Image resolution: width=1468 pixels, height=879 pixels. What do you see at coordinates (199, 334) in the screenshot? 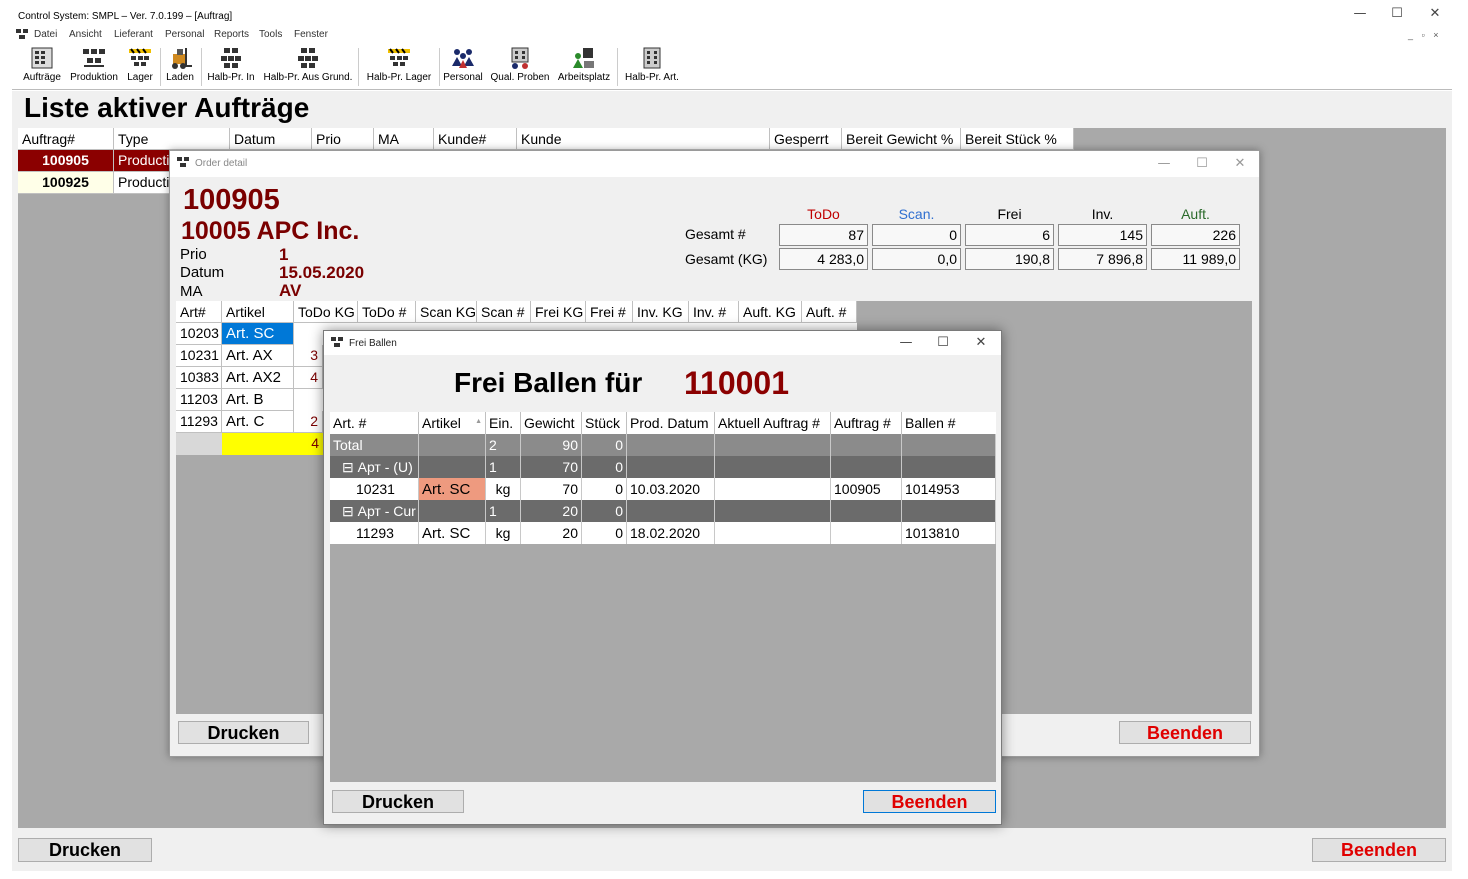
I see `table-row-art: 10203` at bounding box center [199, 334].